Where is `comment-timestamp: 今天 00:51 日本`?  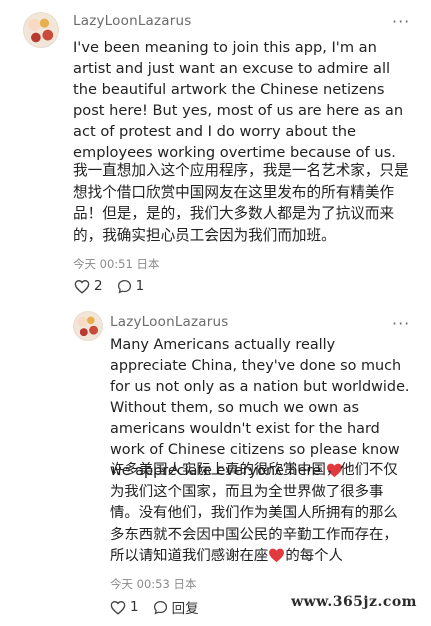 comment-timestamp: 今天 00:51 日本 is located at coordinates (116, 264).